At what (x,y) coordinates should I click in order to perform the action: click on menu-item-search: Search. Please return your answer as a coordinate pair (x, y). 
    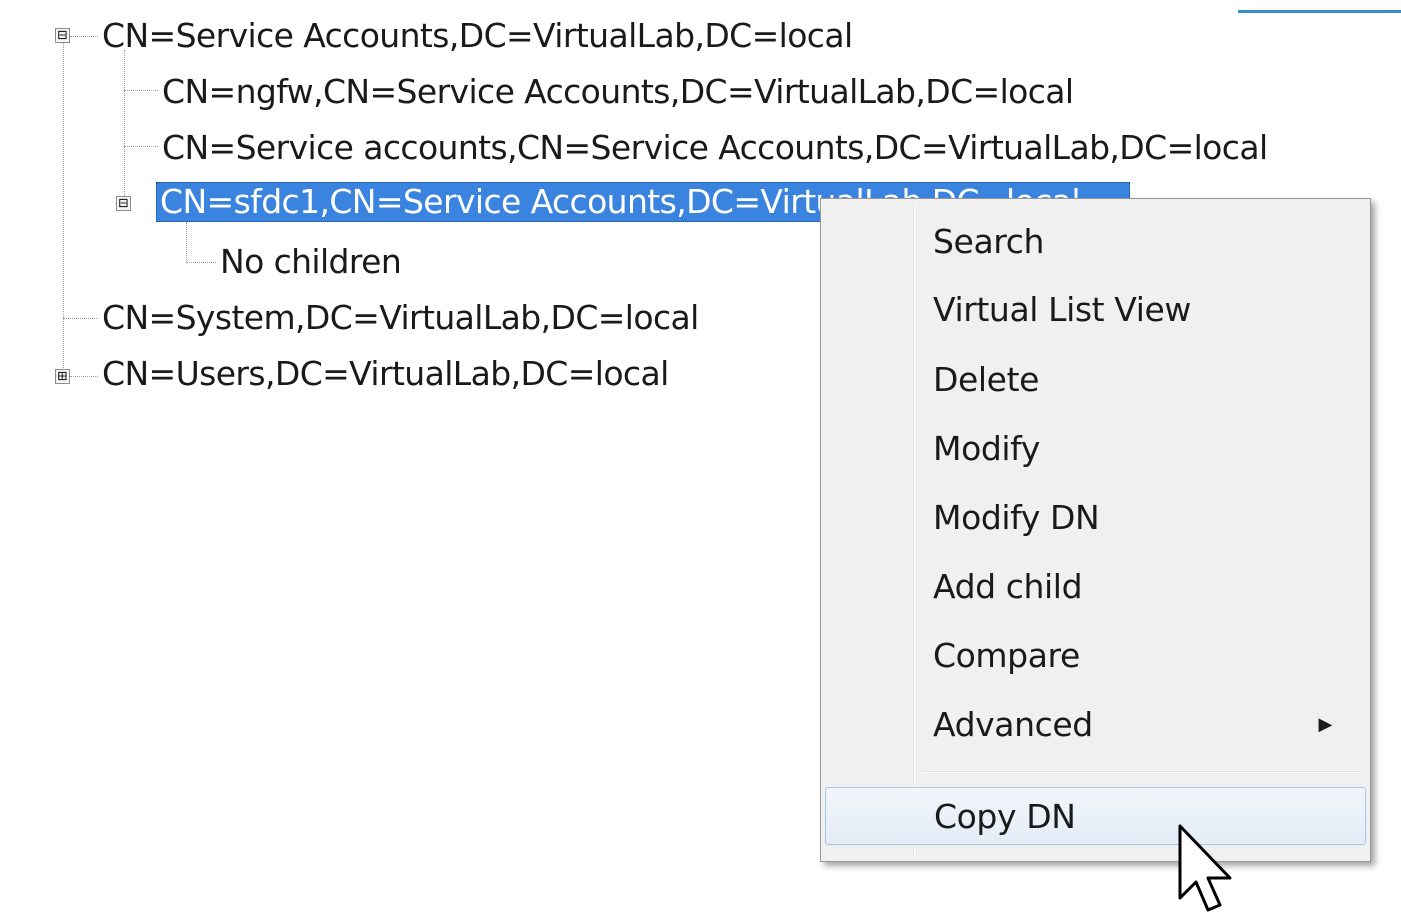
    Looking at the image, I should click on (1095, 242).